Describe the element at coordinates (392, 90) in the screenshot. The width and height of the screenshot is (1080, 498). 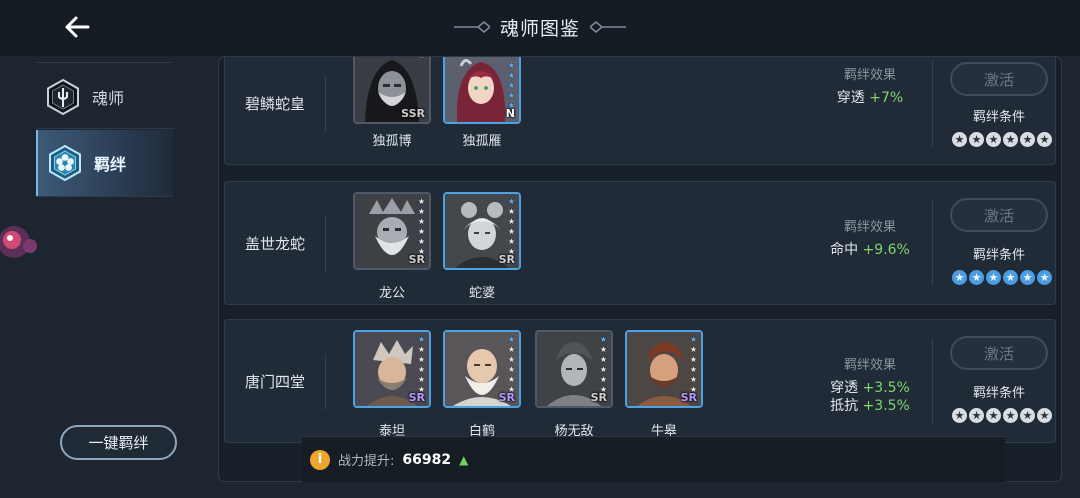
I see `character-card-dugu-bo: ★ SSR` at that location.